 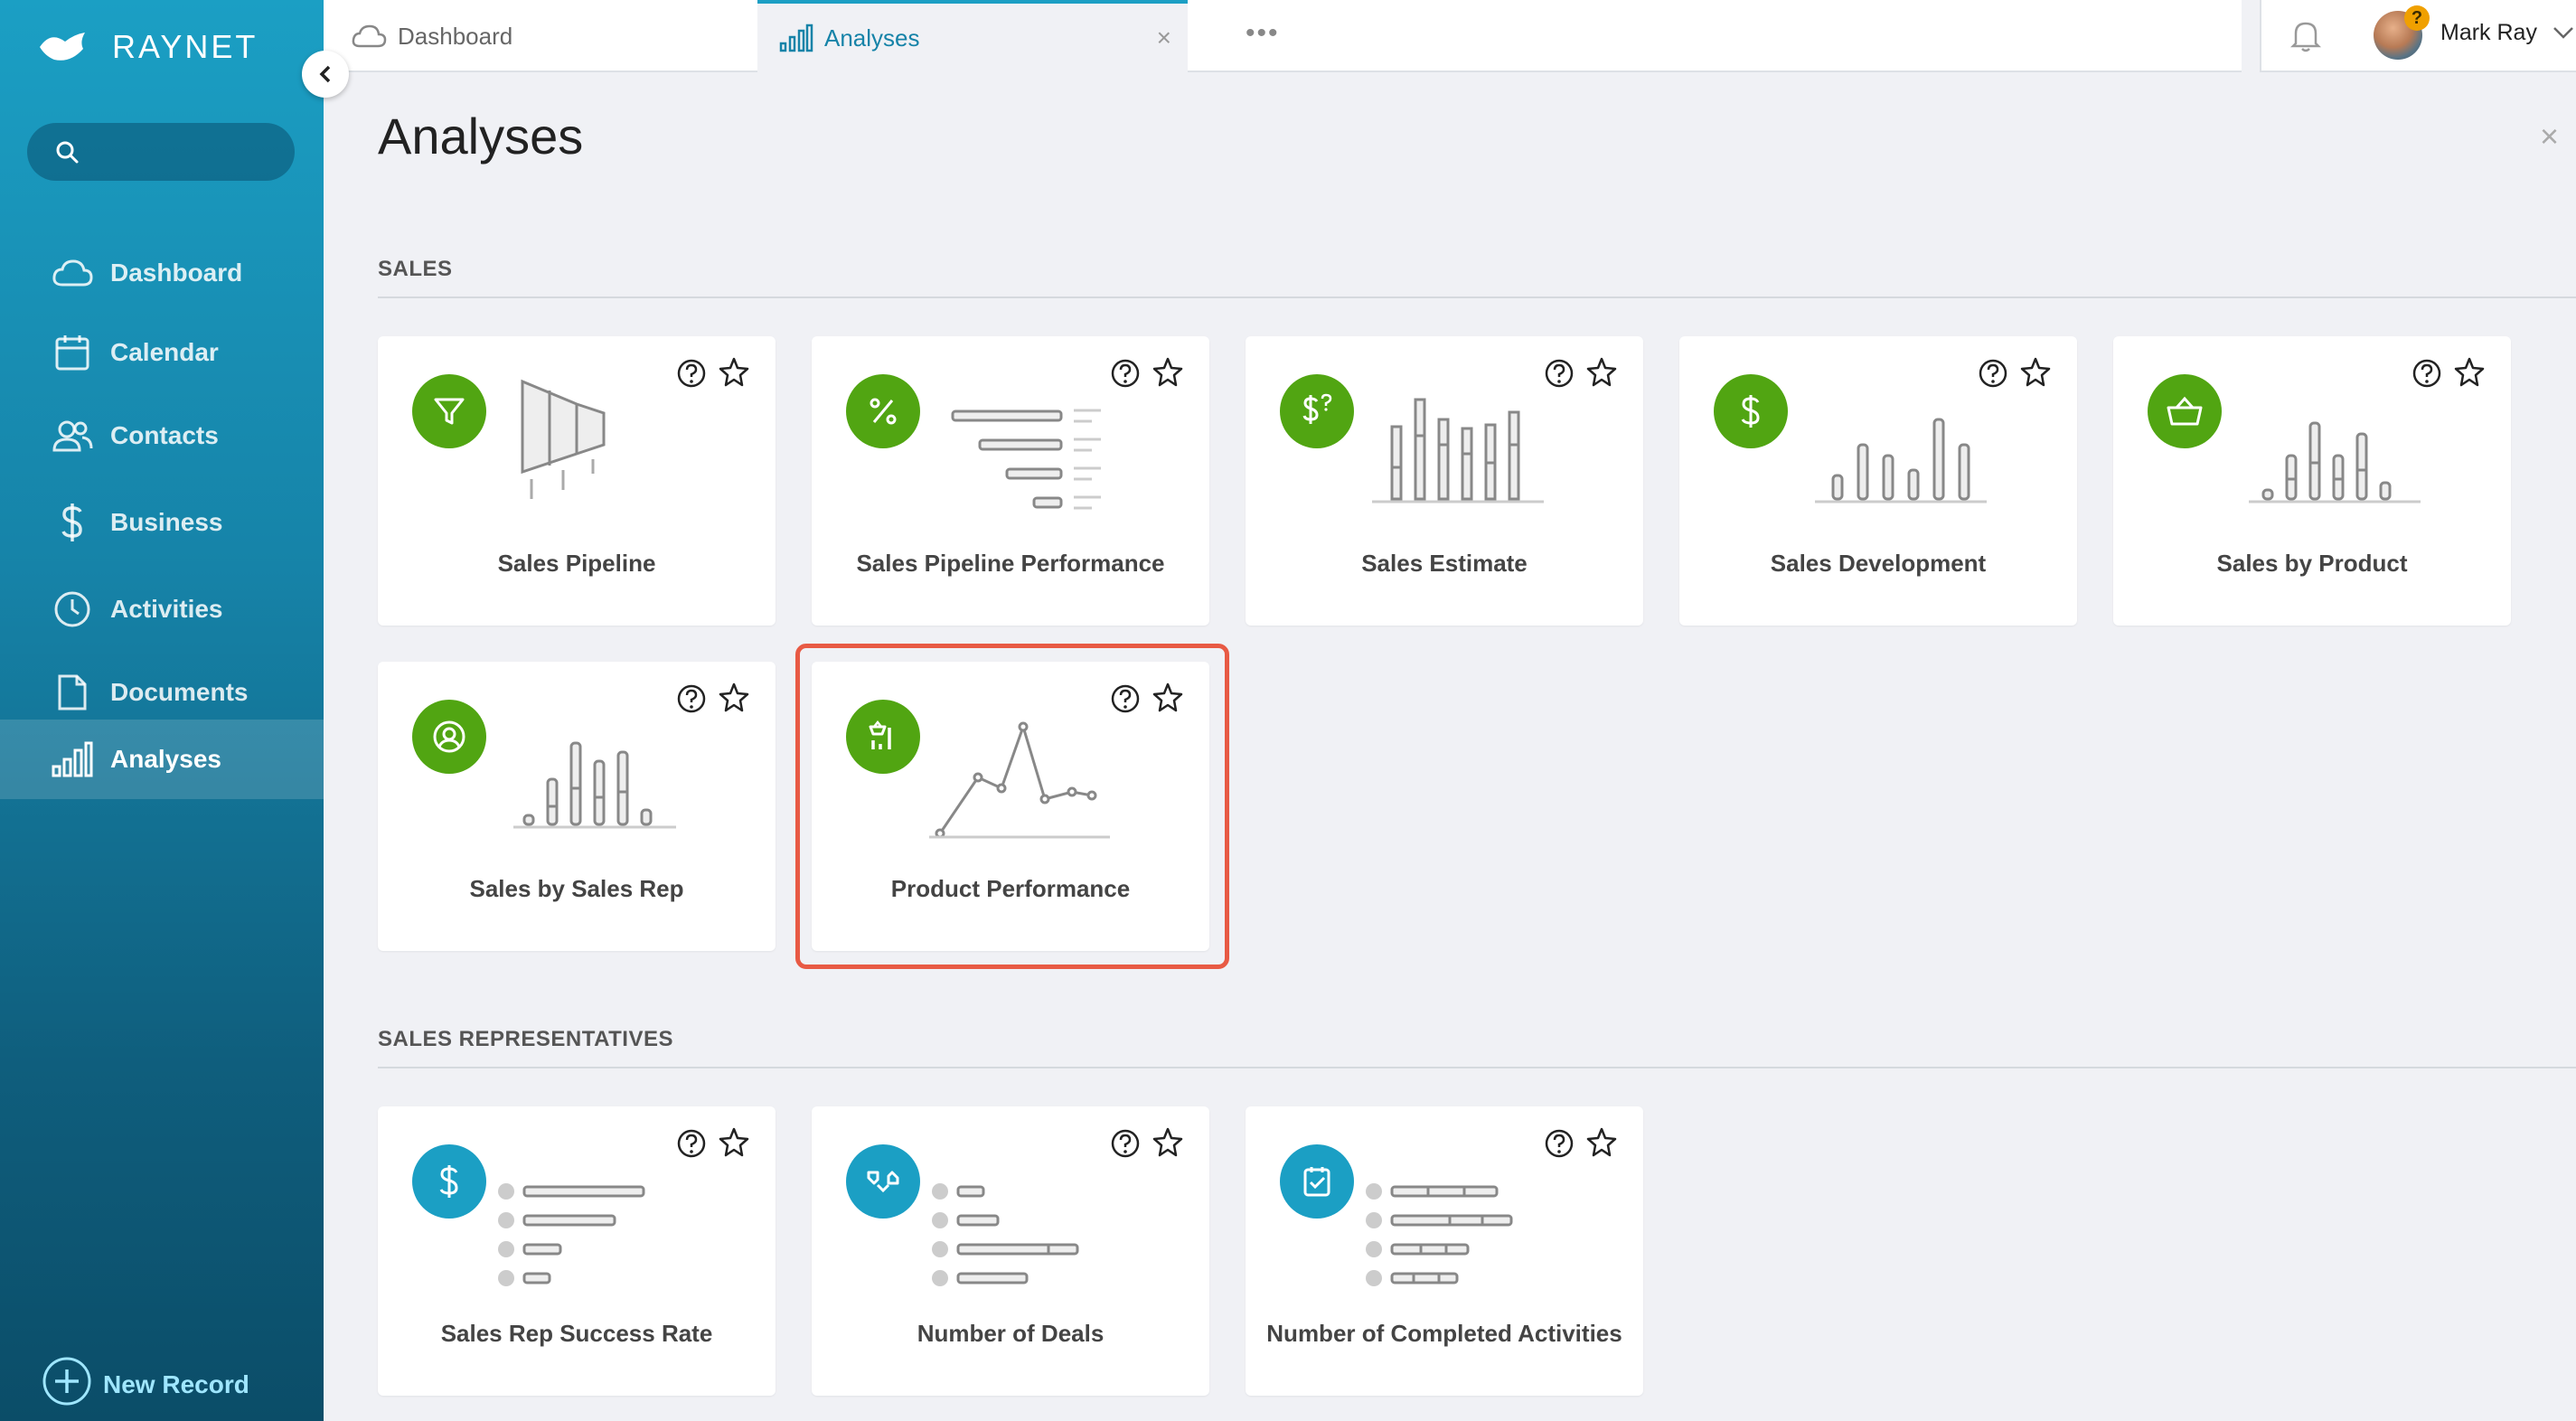 I want to click on sidebar-item-analyses: Analyses, so click(x=162, y=759).